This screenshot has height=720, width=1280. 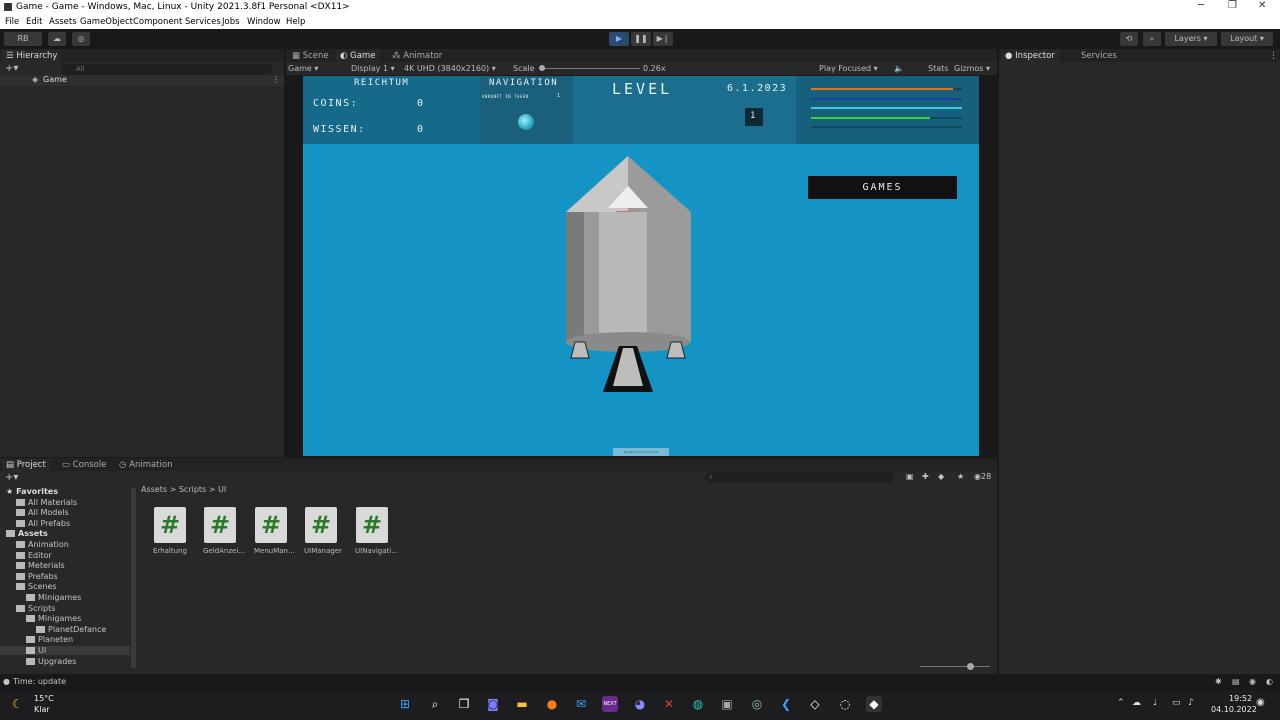 What do you see at coordinates (619, 39) in the screenshot?
I see `play-button: ▶` at bounding box center [619, 39].